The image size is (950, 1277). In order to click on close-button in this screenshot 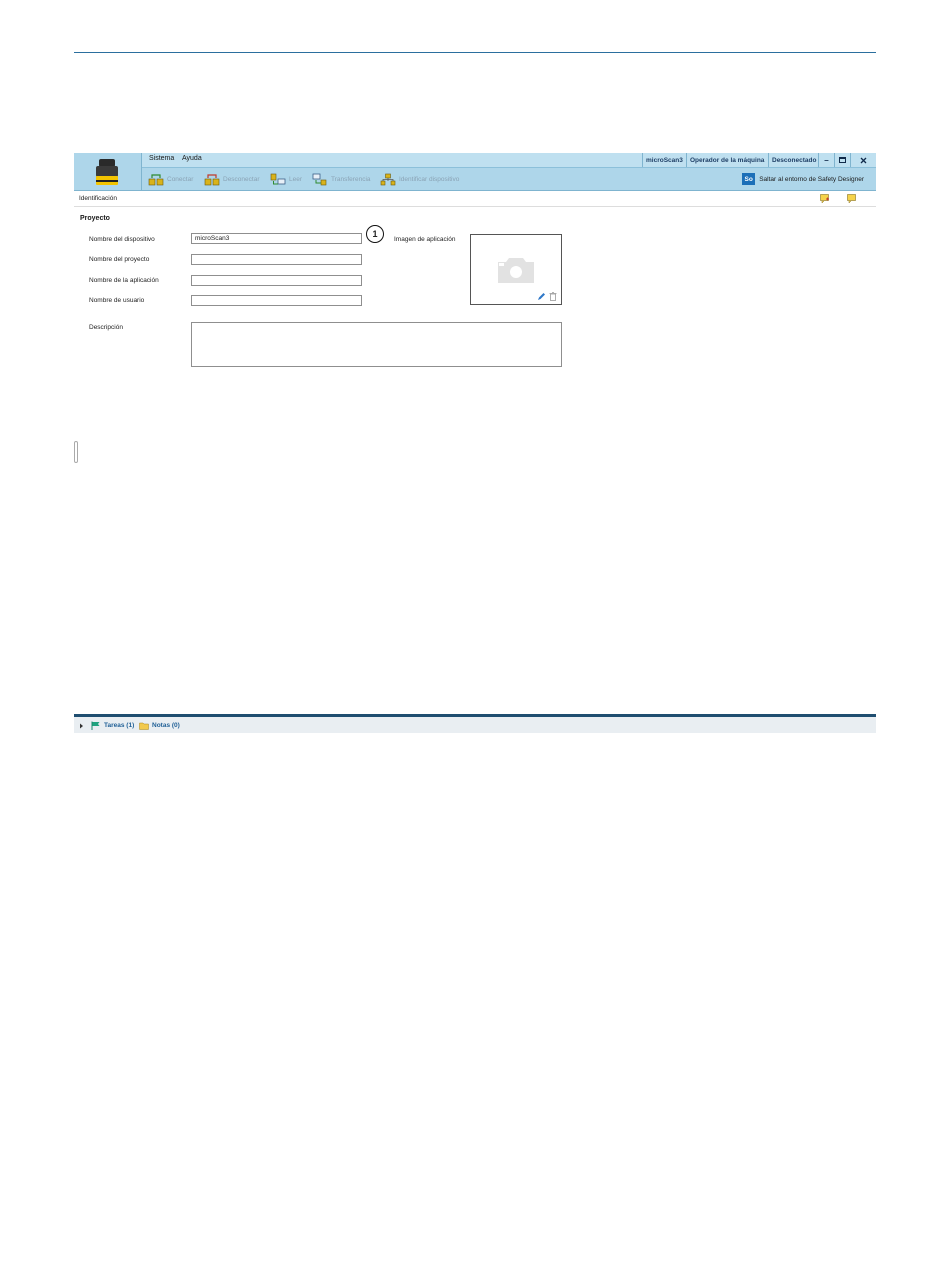, I will do `click(863, 160)`.